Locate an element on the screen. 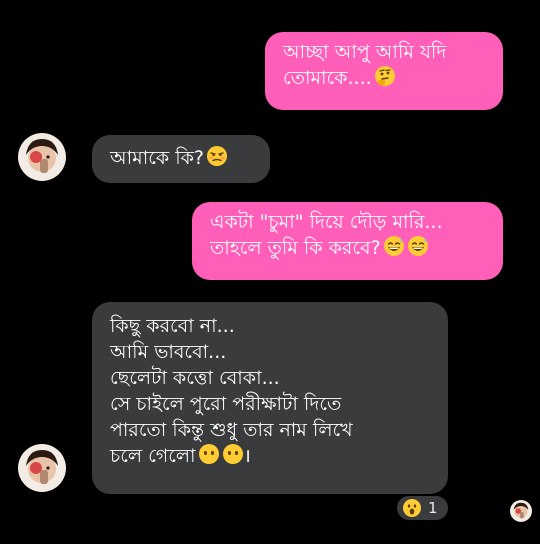  message-line: পারতো কিন্তু শুধু তার নাম লিখে is located at coordinates (231, 430).